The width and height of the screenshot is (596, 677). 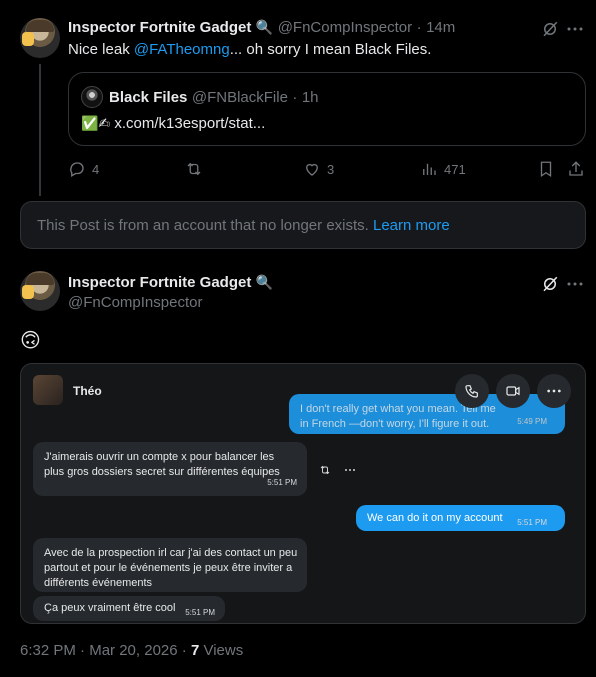 I want to click on reply-arrow-icon, so click(x=325, y=470).